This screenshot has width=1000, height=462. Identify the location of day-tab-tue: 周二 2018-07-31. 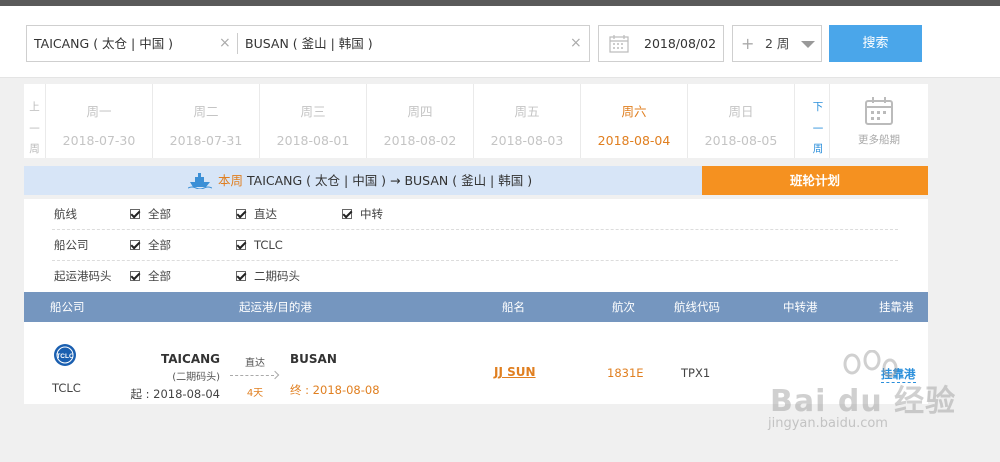
(206, 121).